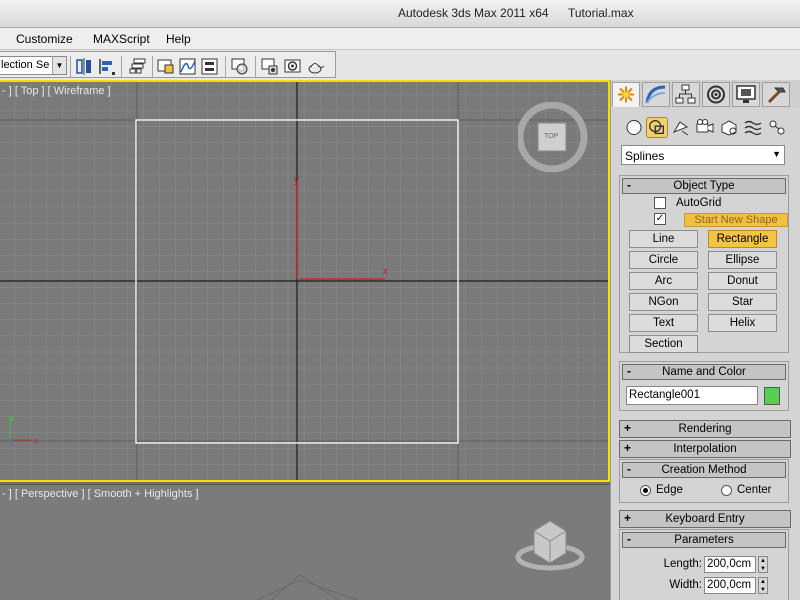  I want to click on donut-button: Donut, so click(742, 281).